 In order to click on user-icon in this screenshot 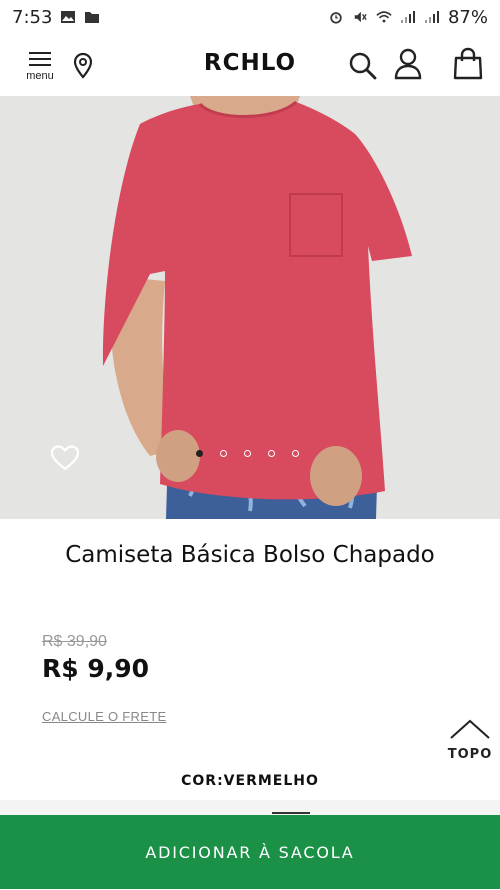, I will do `click(408, 64)`.